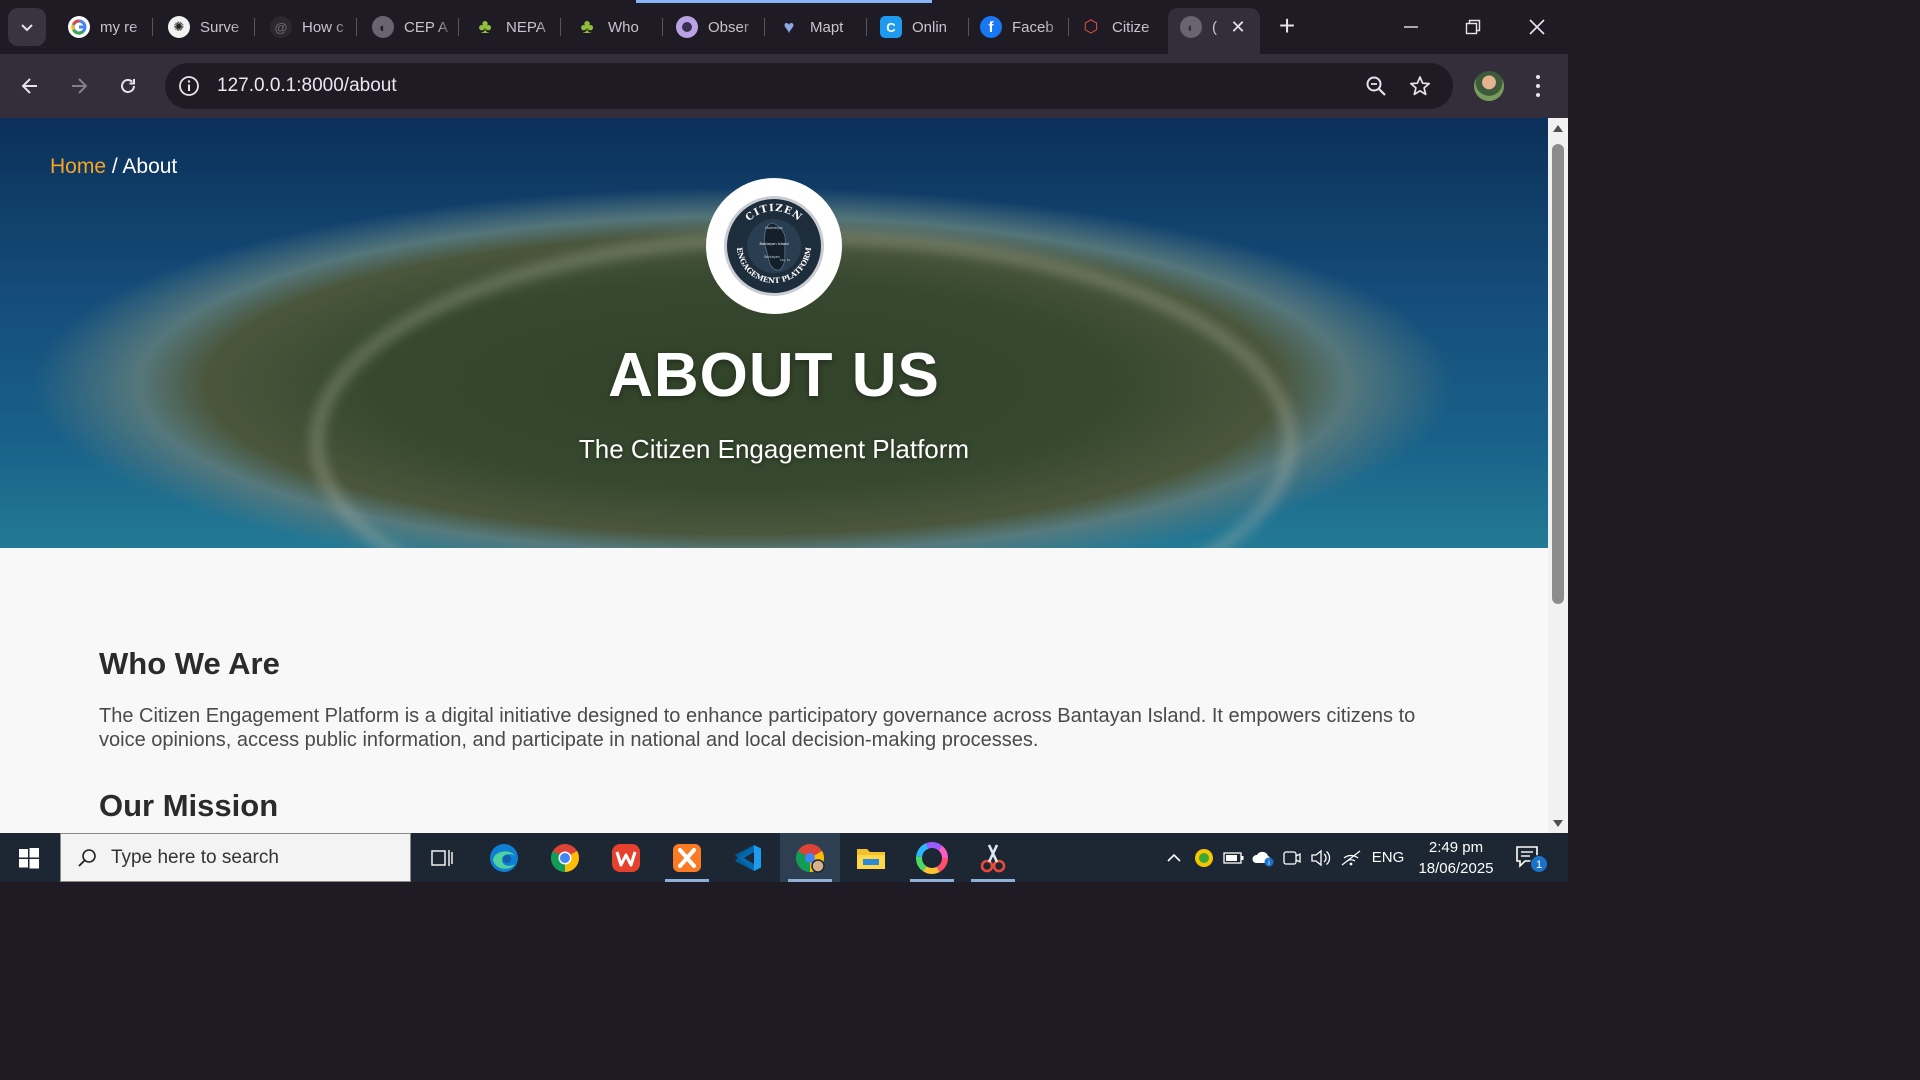 This screenshot has width=1920, height=1080. I want to click on meet-now-icon, so click(1292, 857).